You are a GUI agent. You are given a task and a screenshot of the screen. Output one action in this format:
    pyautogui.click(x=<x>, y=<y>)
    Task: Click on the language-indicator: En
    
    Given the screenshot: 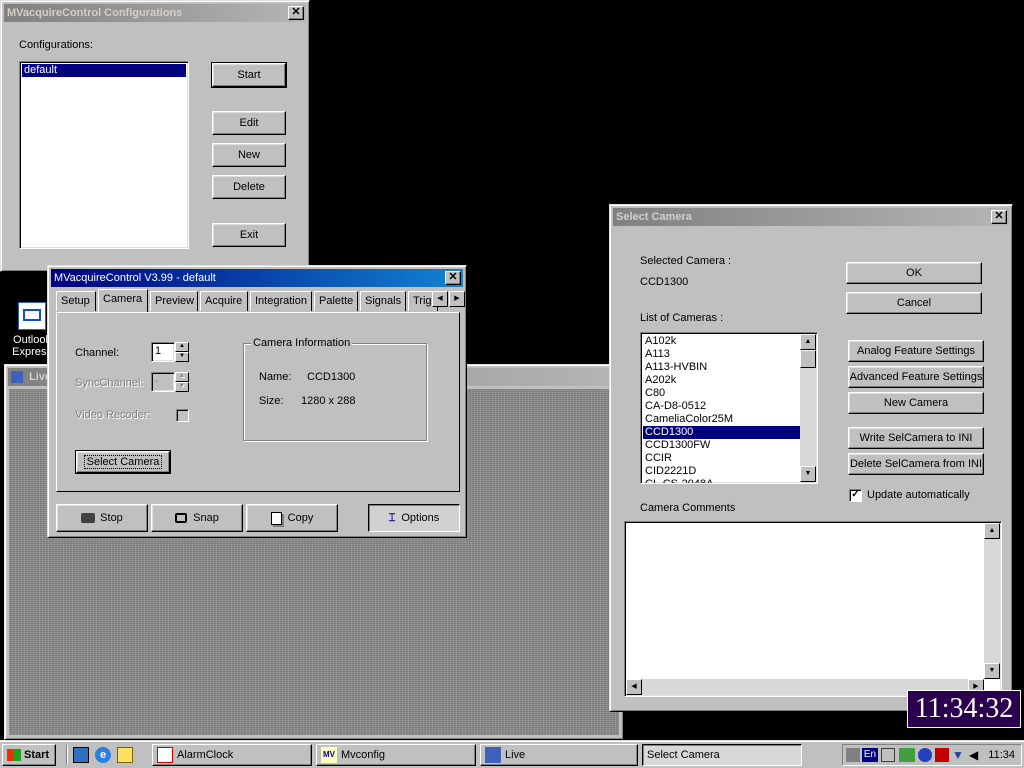 What is the action you would take?
    pyautogui.click(x=870, y=755)
    